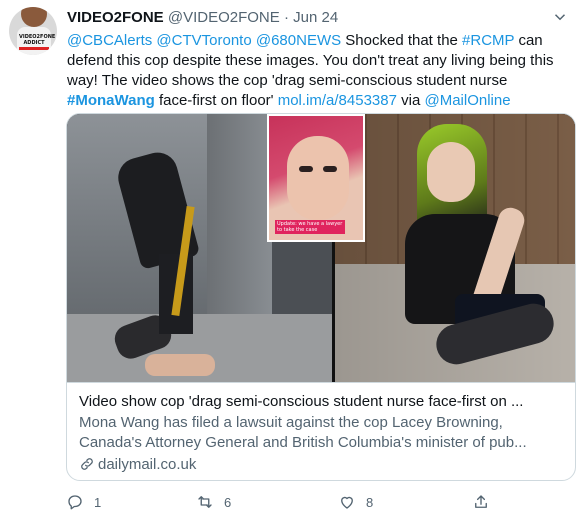  What do you see at coordinates (180, 365) in the screenshot?
I see `image-person-legs` at bounding box center [180, 365].